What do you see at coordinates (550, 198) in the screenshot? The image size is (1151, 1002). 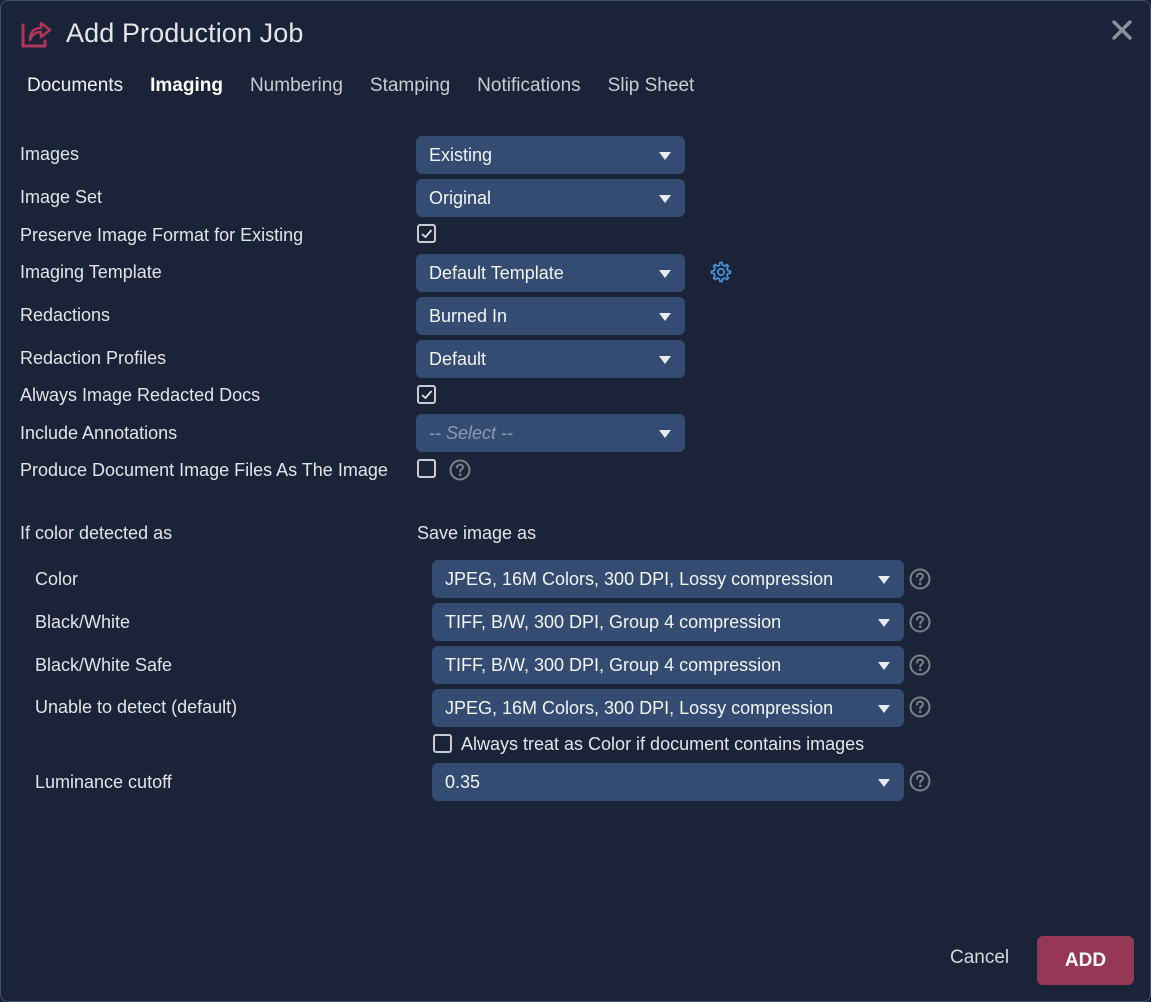 I see `image-set-select: Original` at bounding box center [550, 198].